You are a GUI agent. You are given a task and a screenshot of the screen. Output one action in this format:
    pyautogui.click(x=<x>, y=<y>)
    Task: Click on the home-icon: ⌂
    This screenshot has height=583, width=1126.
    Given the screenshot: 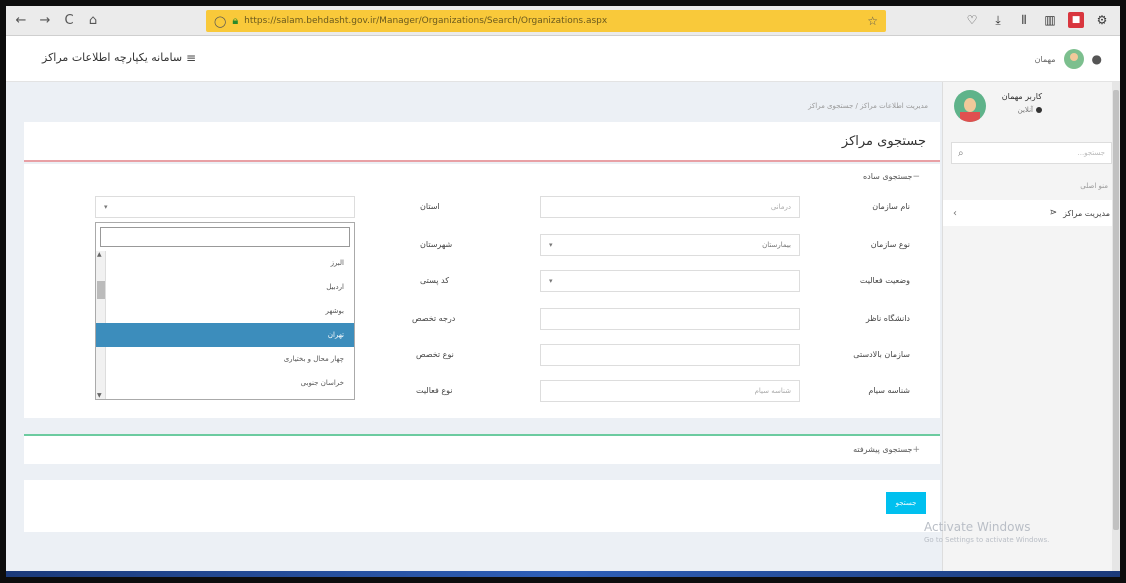 What is the action you would take?
    pyautogui.click(x=93, y=21)
    